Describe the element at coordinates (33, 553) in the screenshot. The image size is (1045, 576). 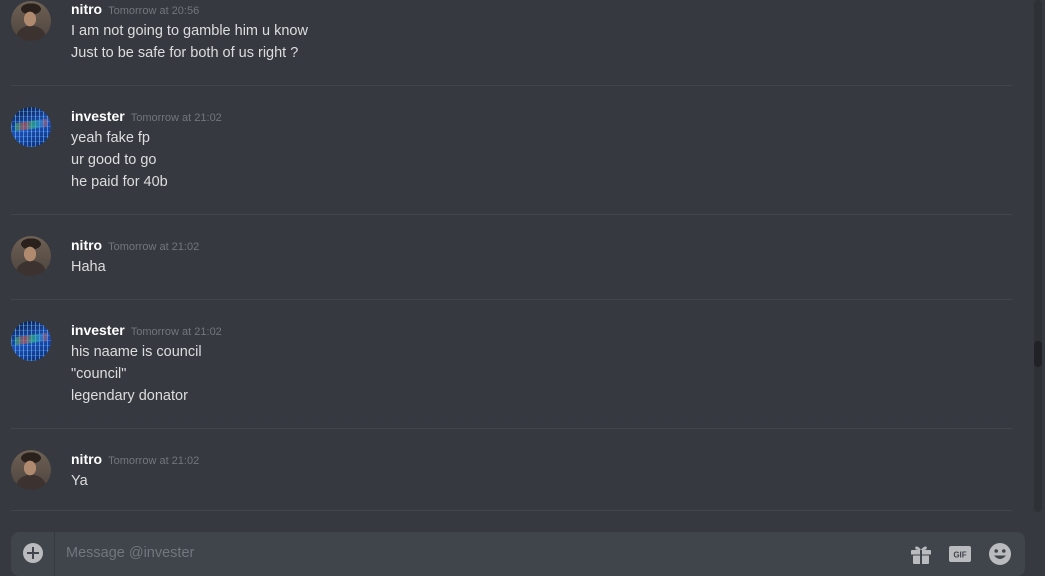
I see `plus-circle-icon` at that location.